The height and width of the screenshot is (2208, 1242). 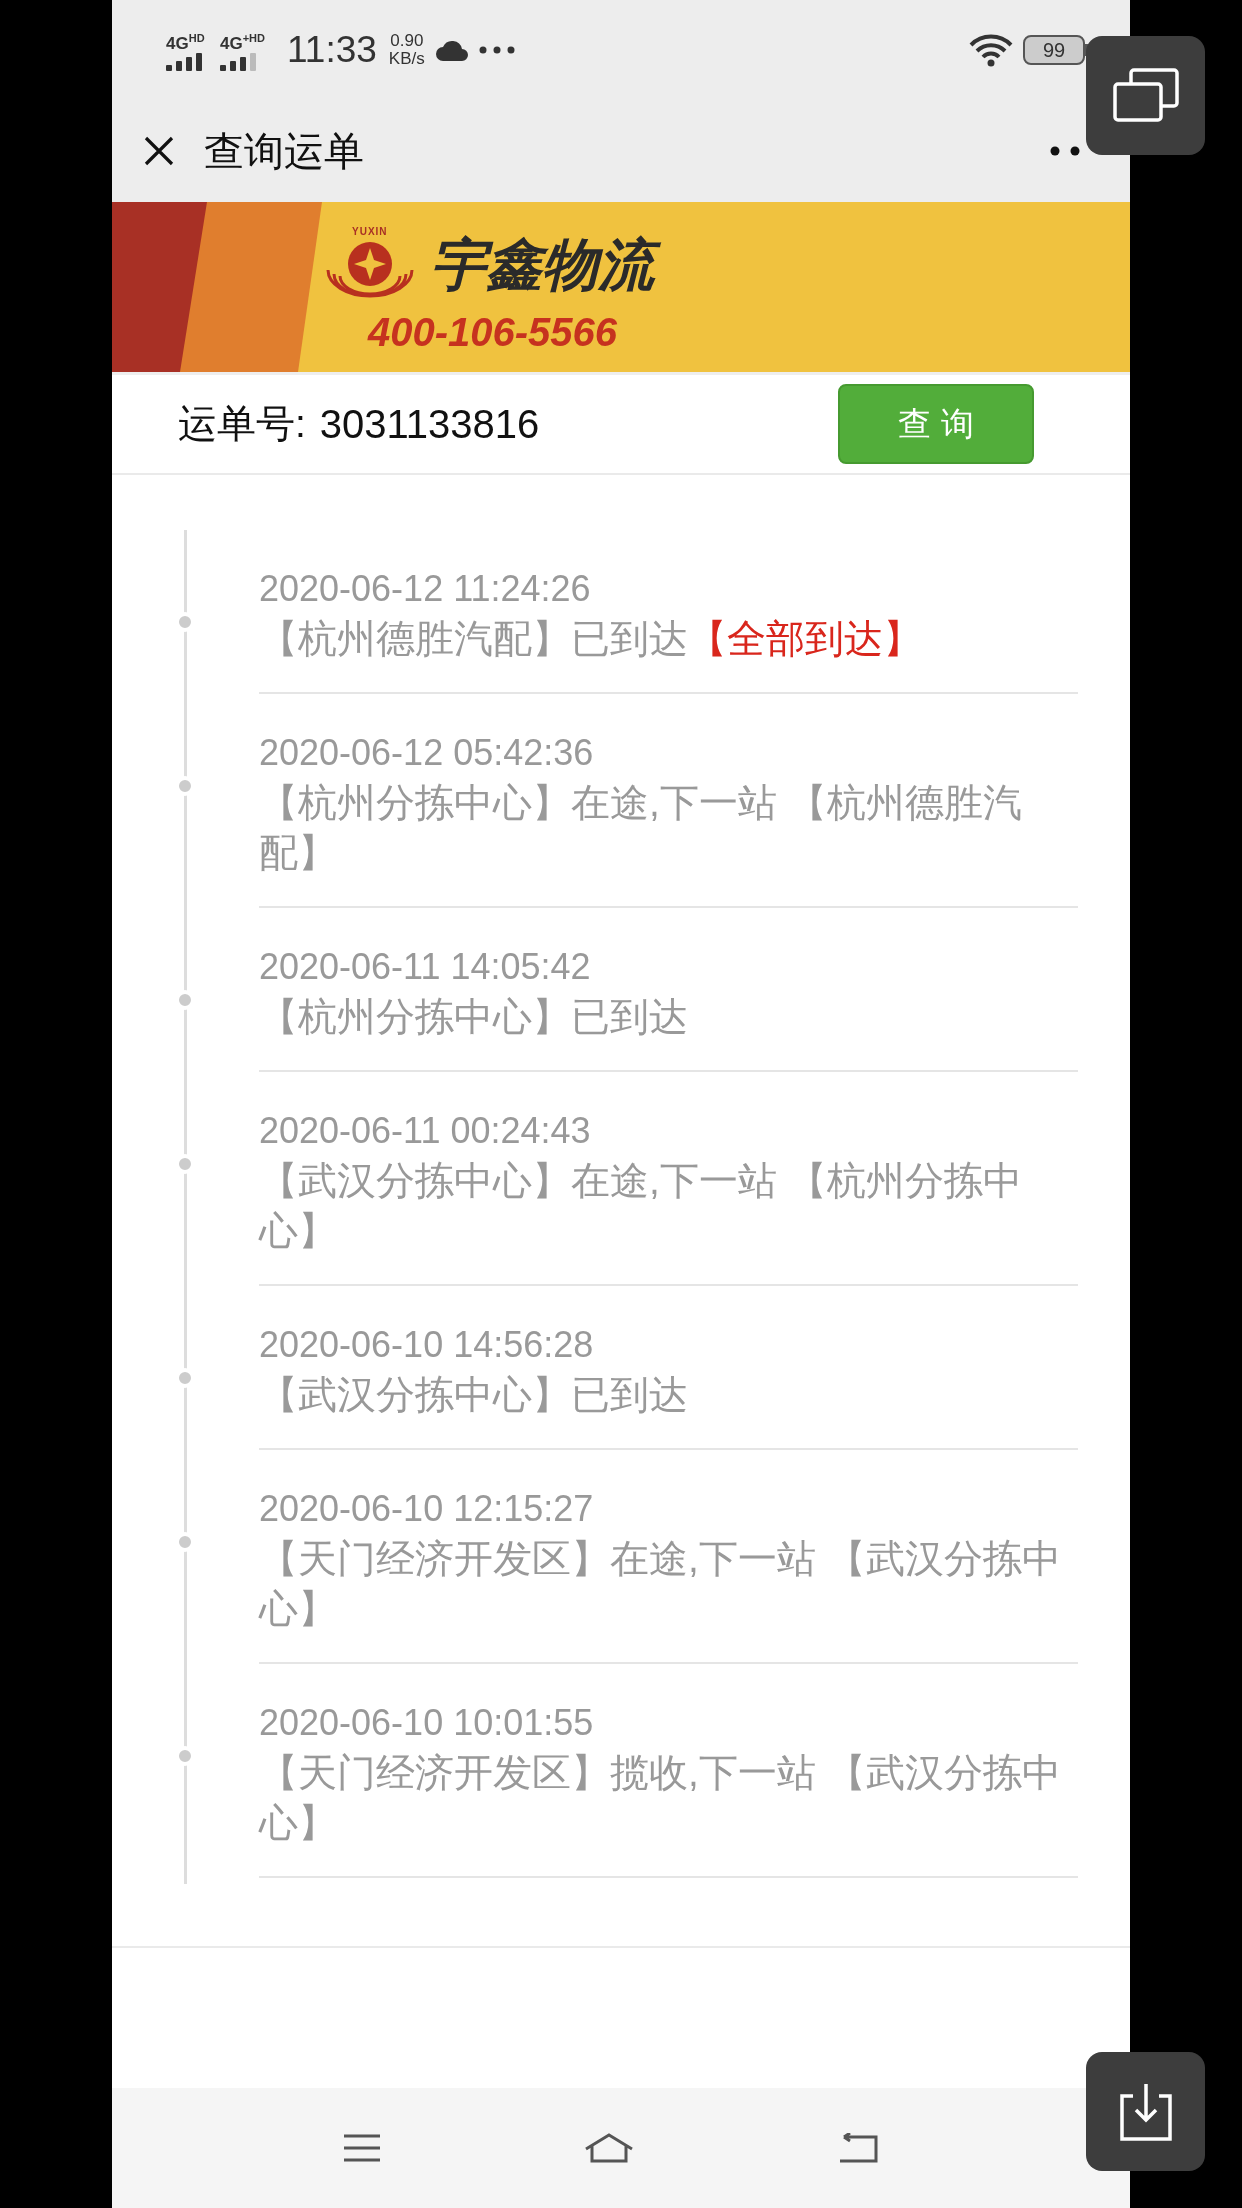 I want to click on speed-unit: KB/s, so click(x=406, y=59).